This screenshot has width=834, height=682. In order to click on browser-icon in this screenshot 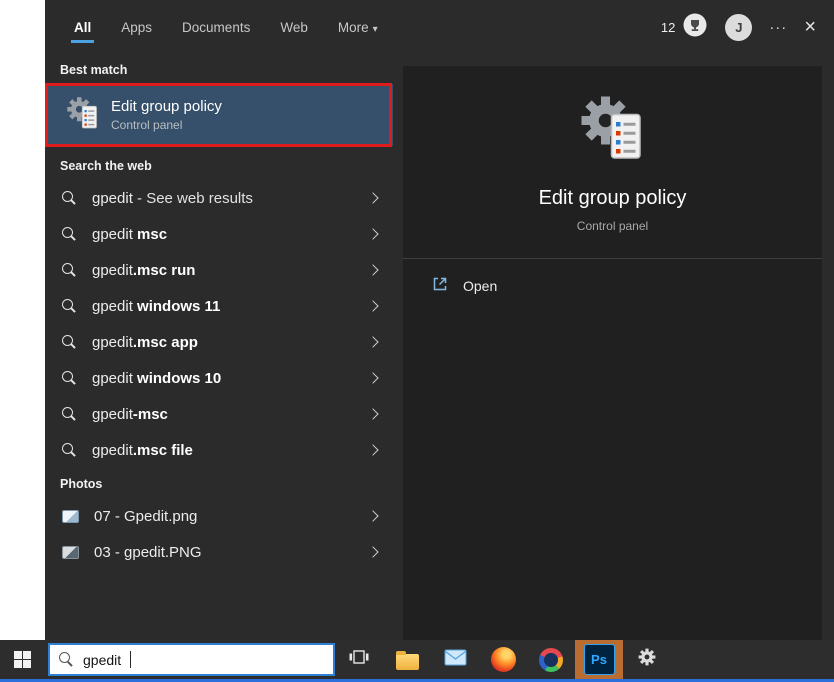, I will do `click(551, 659)`.